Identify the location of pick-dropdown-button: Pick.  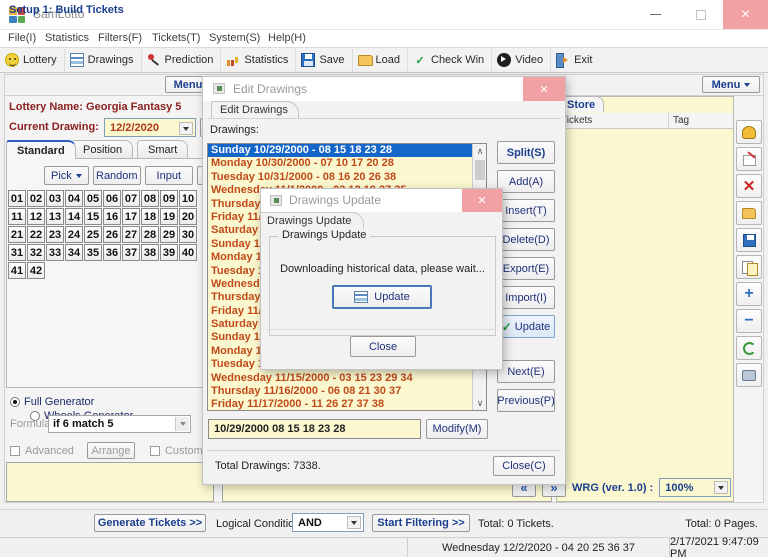
(66, 175).